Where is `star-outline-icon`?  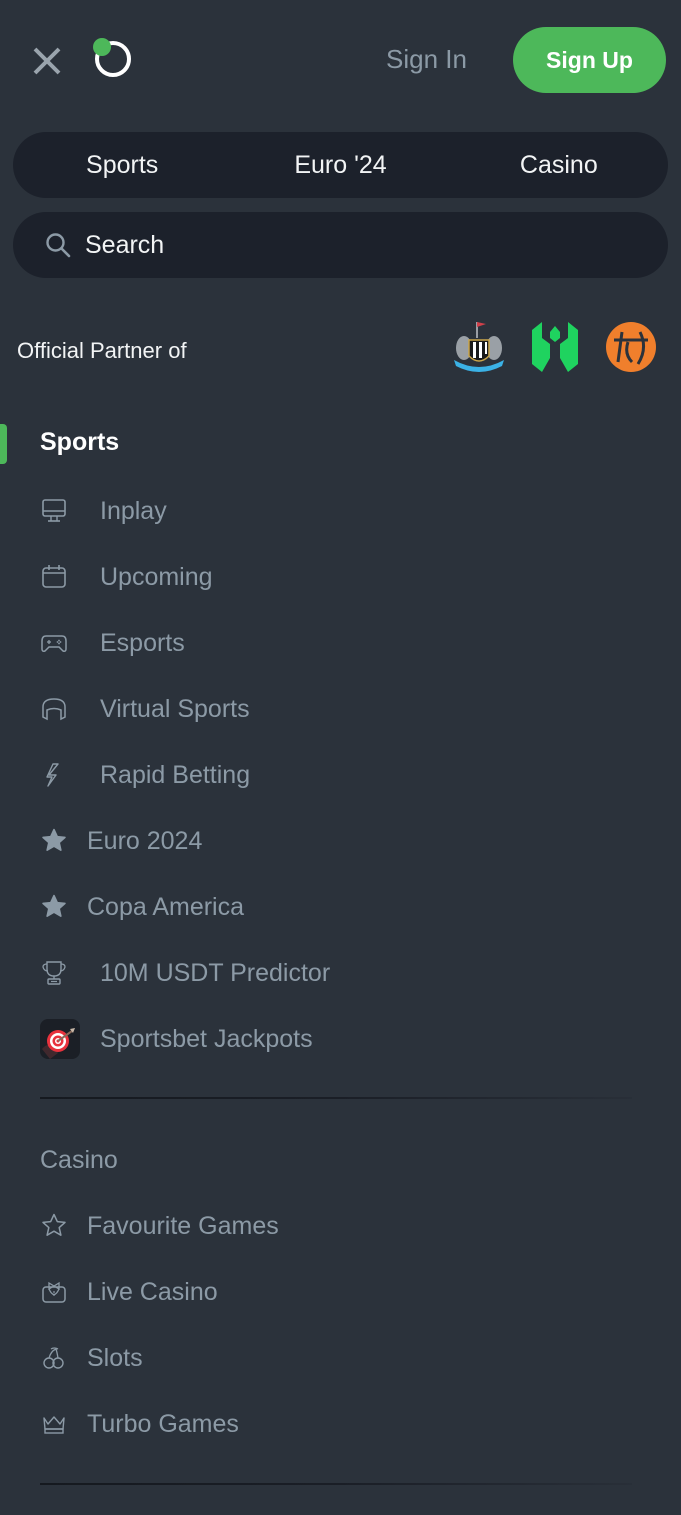
star-outline-icon is located at coordinates (54, 1224).